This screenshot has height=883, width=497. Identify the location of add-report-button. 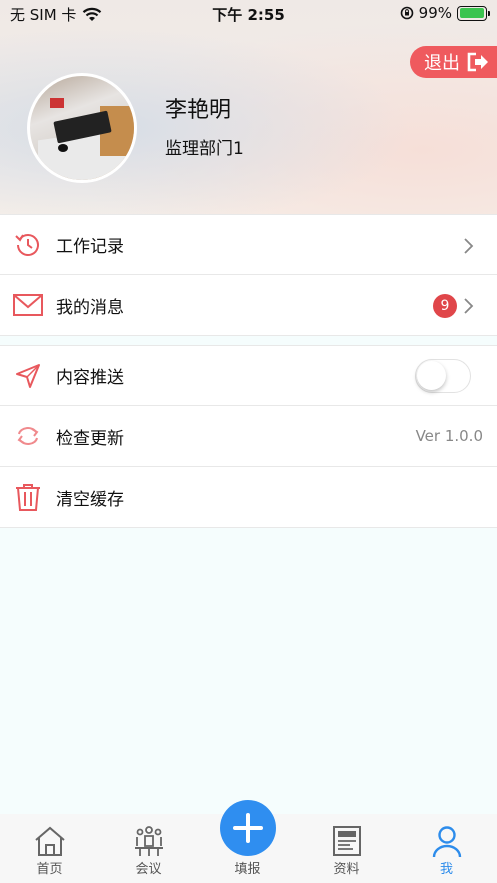
(248, 828).